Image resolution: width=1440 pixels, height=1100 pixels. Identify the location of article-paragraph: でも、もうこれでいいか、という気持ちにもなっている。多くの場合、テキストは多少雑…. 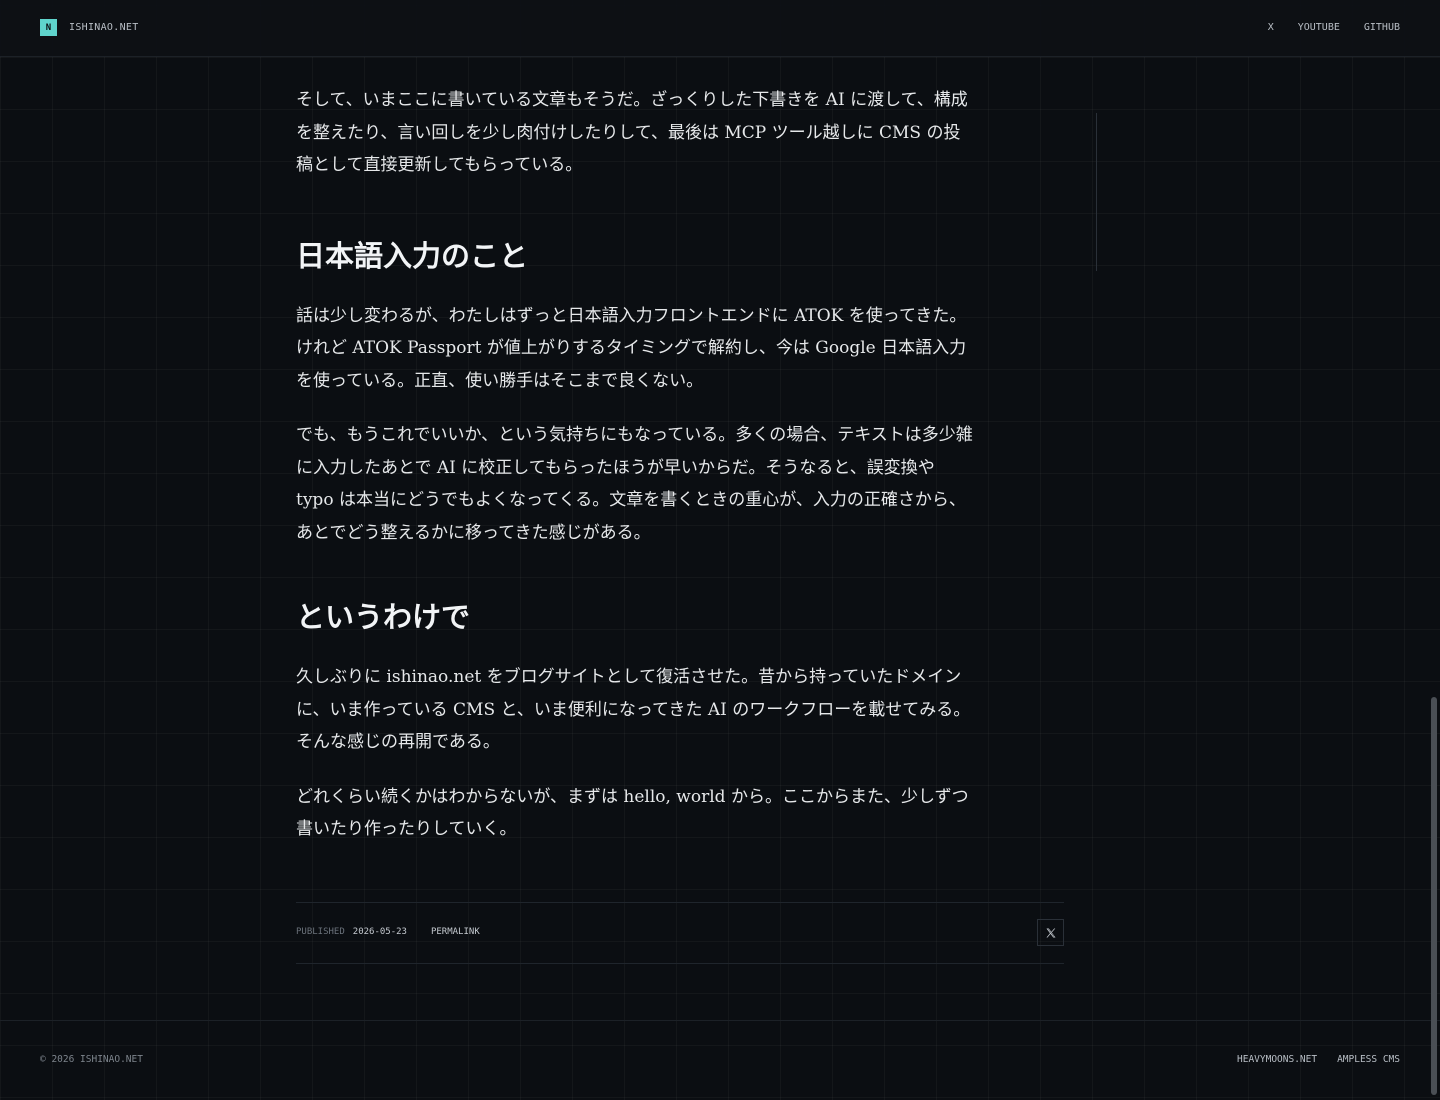
(634, 484).